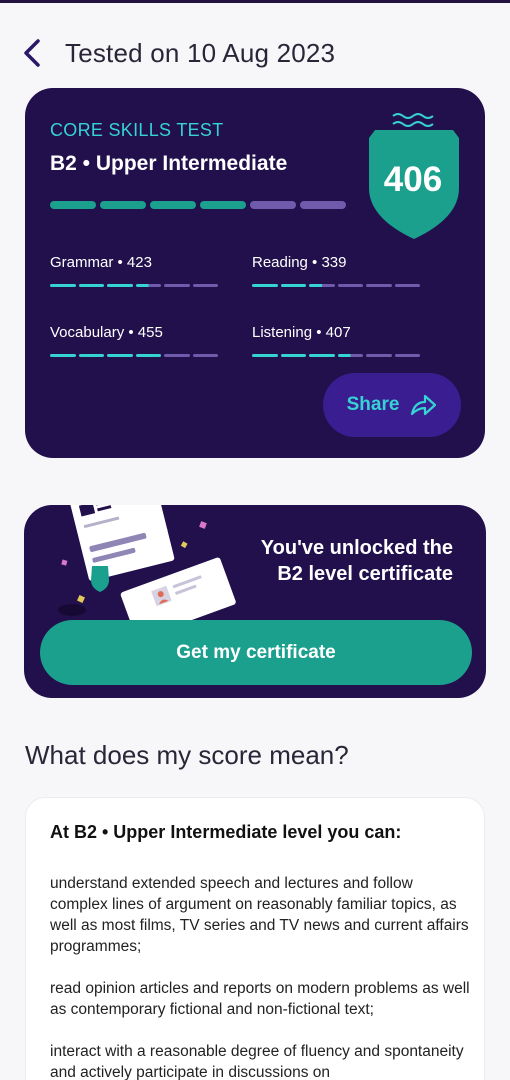 This screenshot has height=1080, width=510. What do you see at coordinates (413, 179) in the screenshot?
I see `overall-score: 406` at bounding box center [413, 179].